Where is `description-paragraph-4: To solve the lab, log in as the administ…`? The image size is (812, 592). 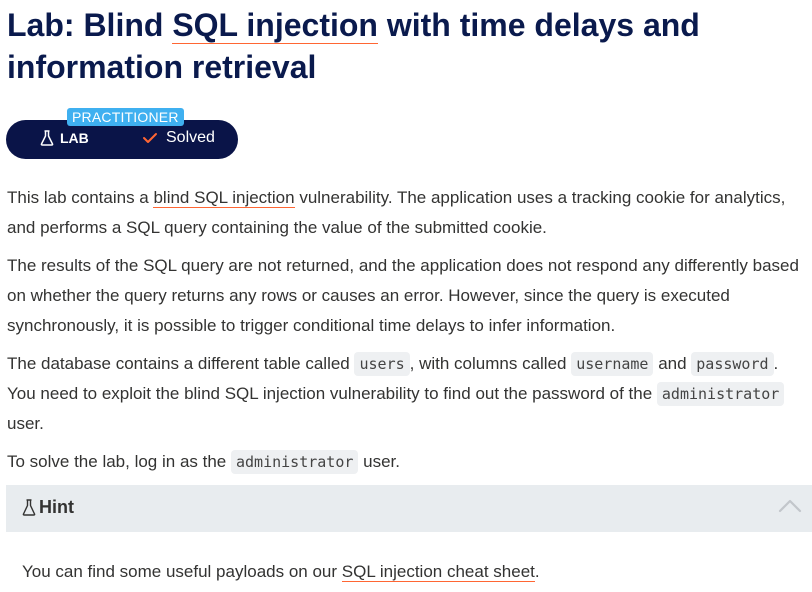 description-paragraph-4: To solve the lab, log in as the administ… is located at coordinates (407, 462).